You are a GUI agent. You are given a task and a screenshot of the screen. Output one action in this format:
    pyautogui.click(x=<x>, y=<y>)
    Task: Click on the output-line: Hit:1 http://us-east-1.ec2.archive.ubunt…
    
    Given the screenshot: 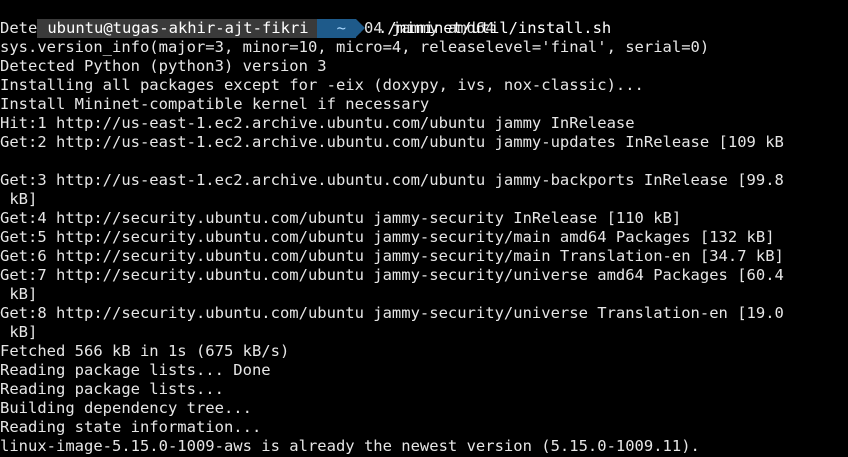 What is the action you would take?
    pyautogui.click(x=317, y=123)
    